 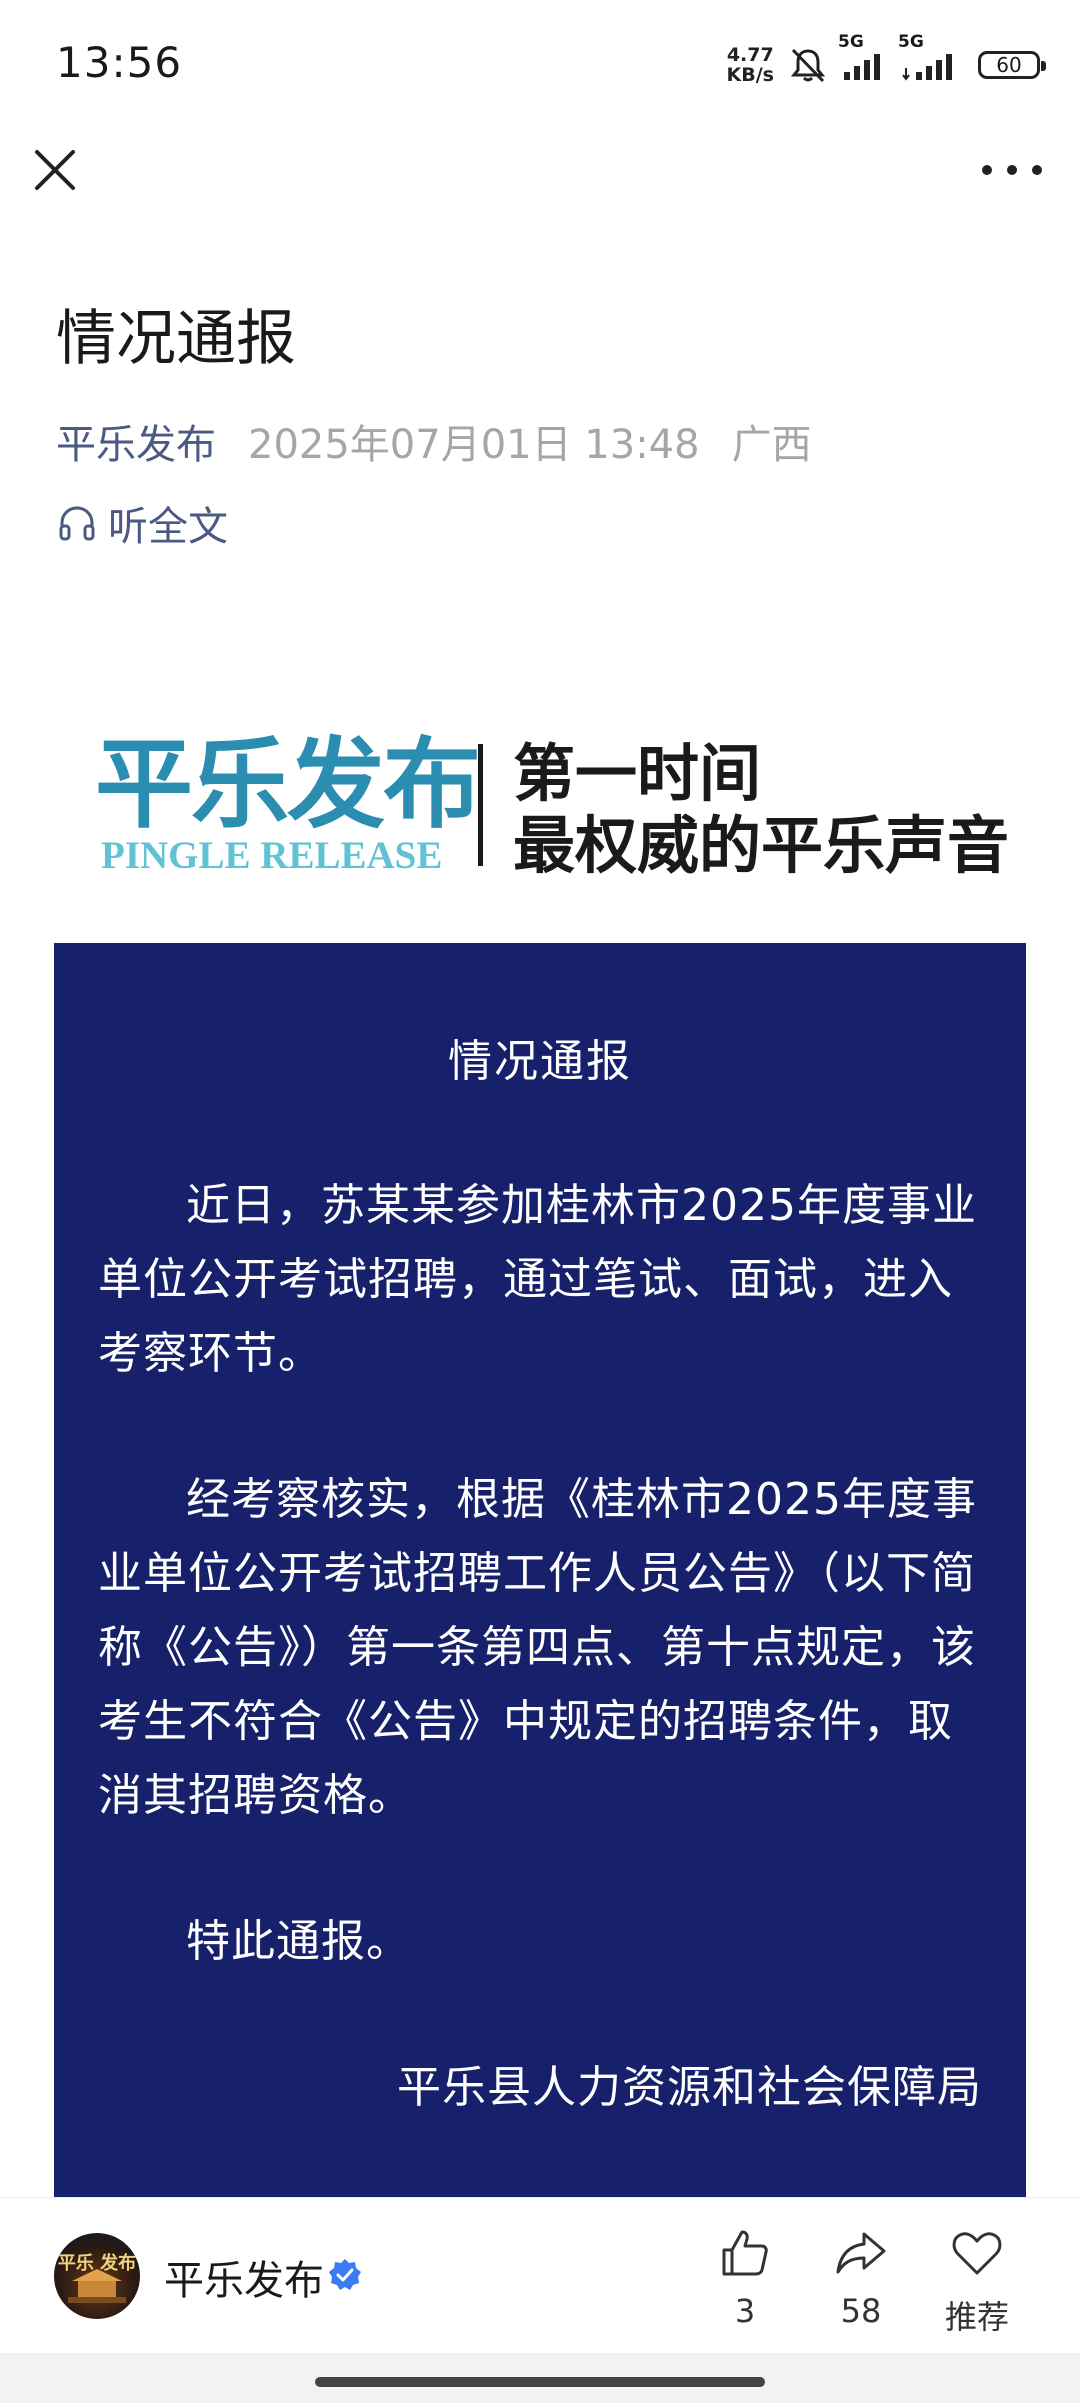 What do you see at coordinates (540, 1061) in the screenshot?
I see `notice-title: 情况通报` at bounding box center [540, 1061].